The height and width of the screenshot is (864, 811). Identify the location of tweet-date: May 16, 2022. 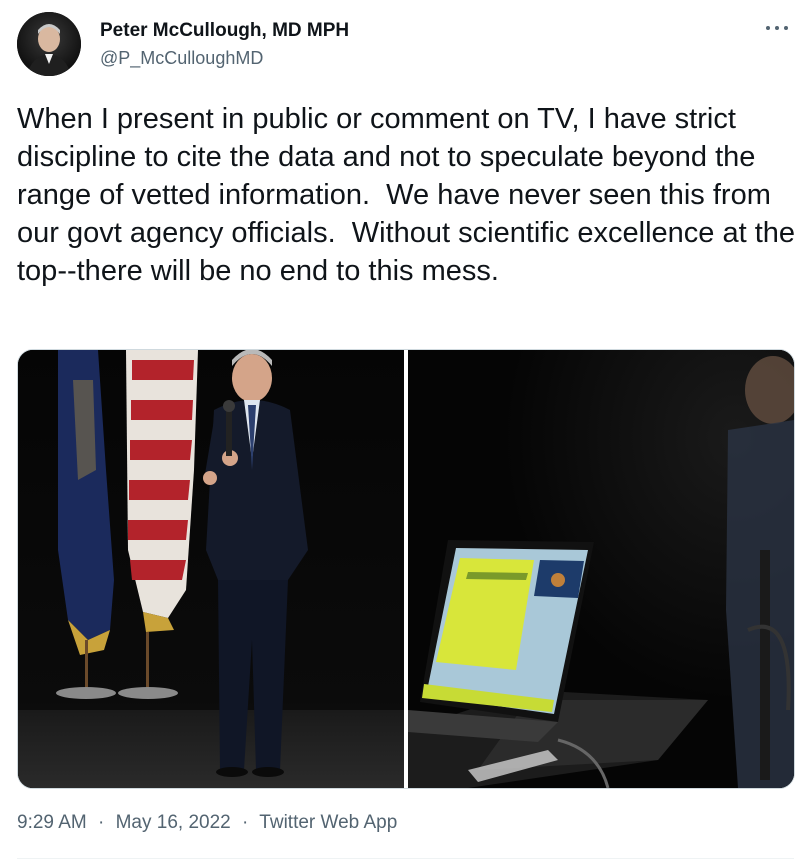
(173, 822).